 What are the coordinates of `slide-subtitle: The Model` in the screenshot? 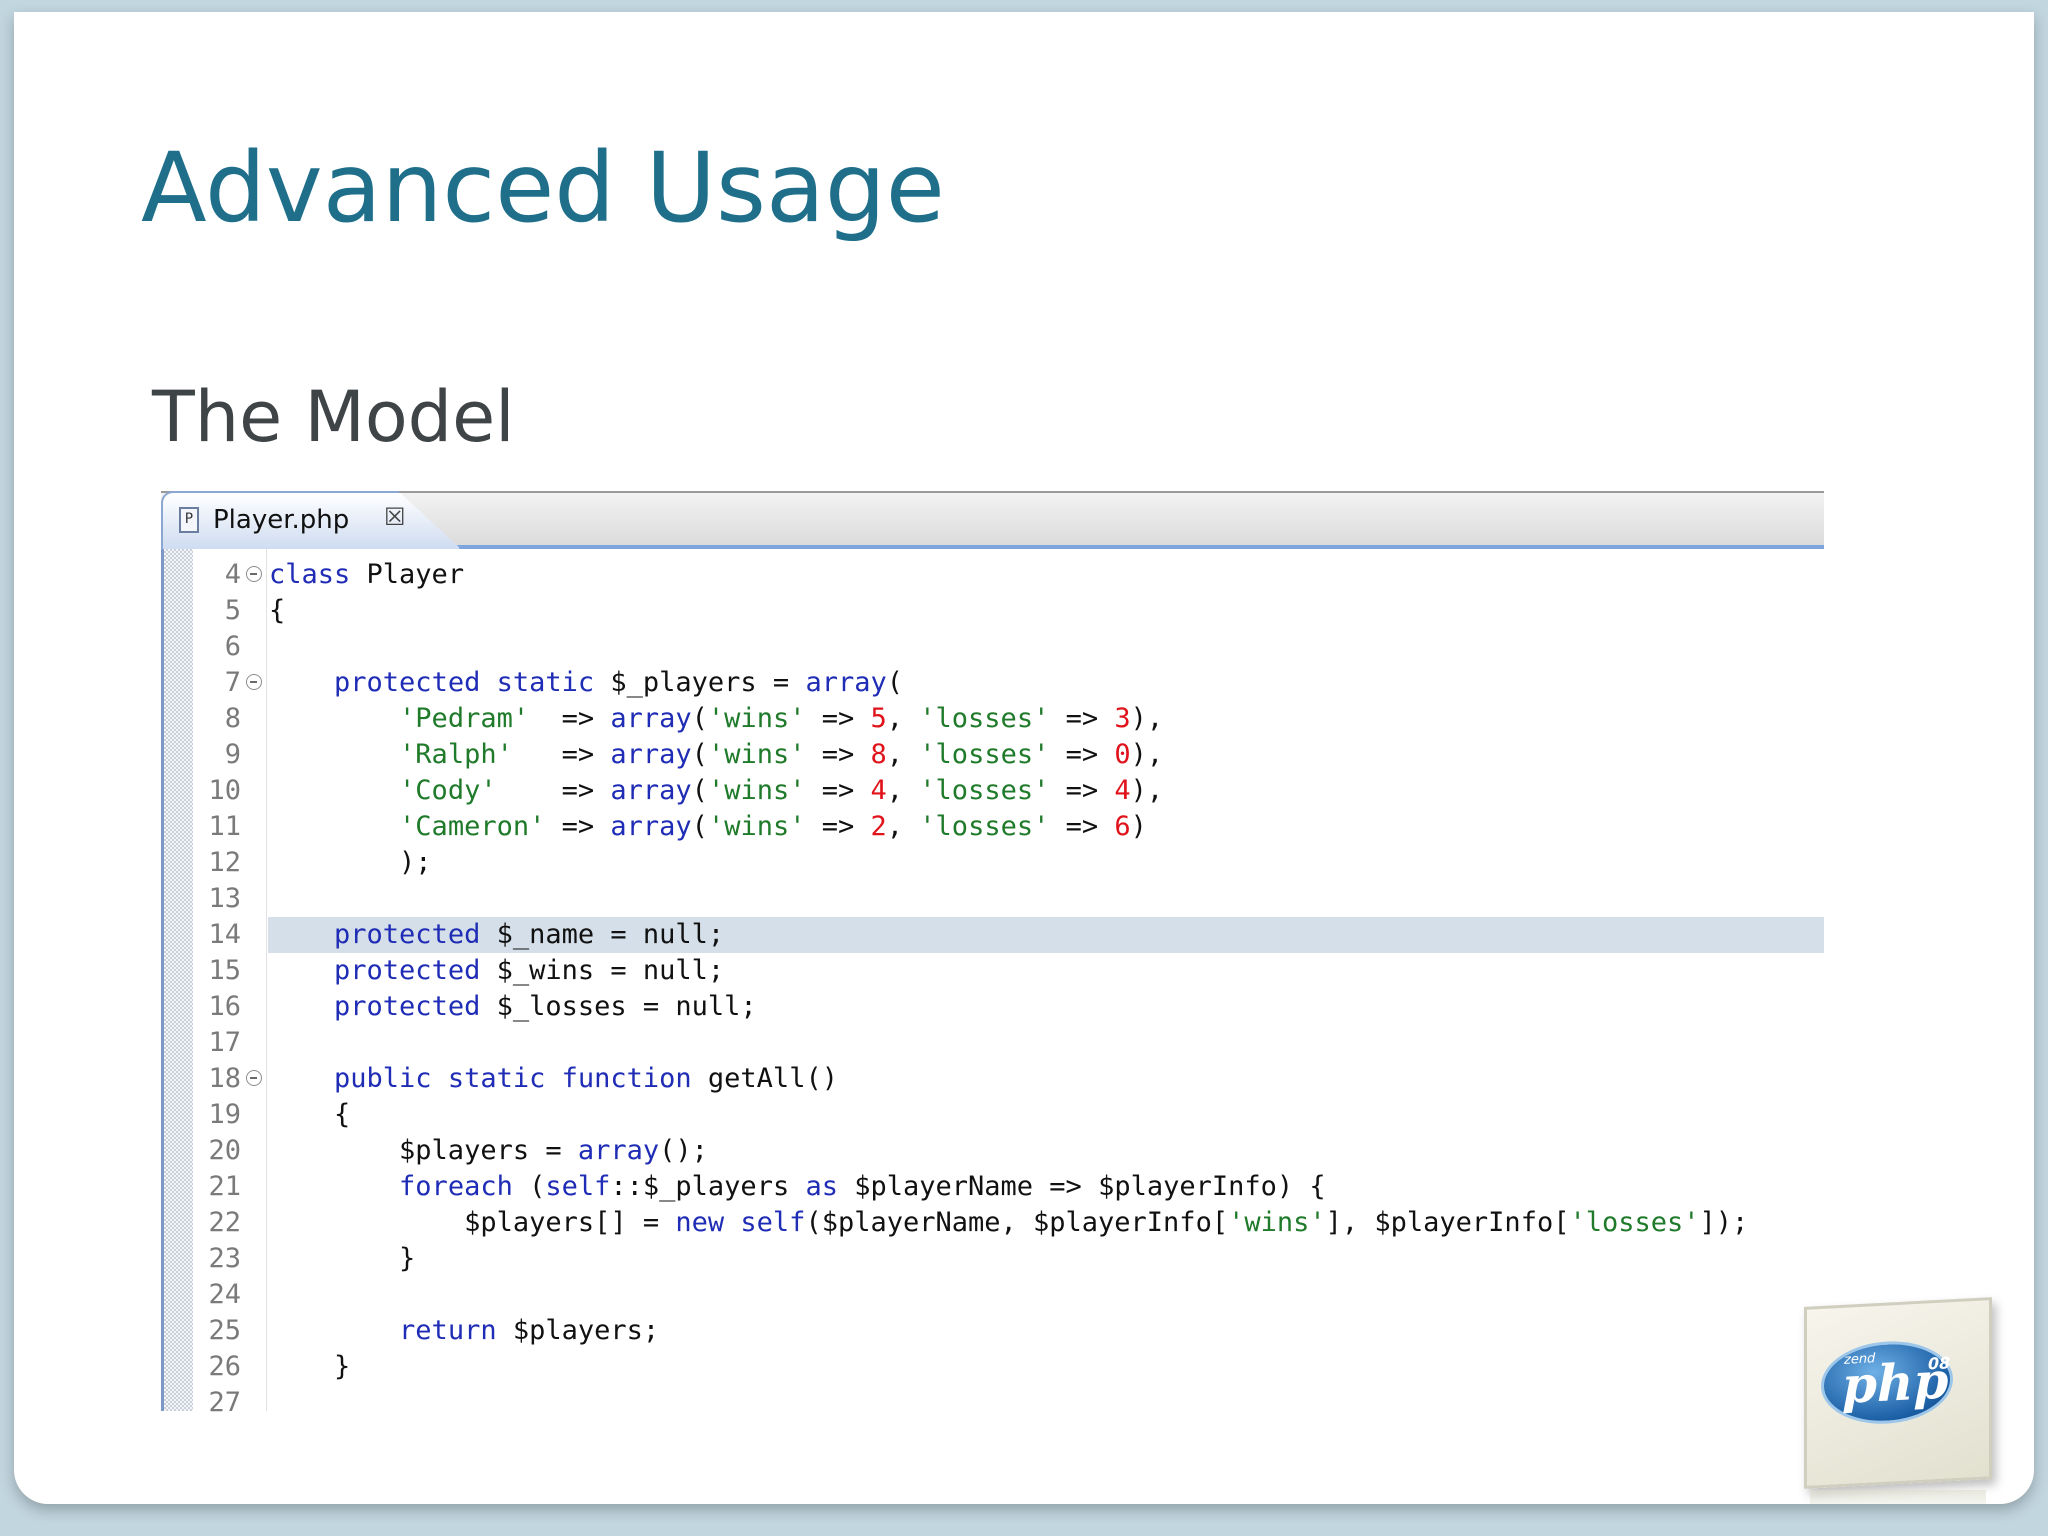 It's located at (333, 417).